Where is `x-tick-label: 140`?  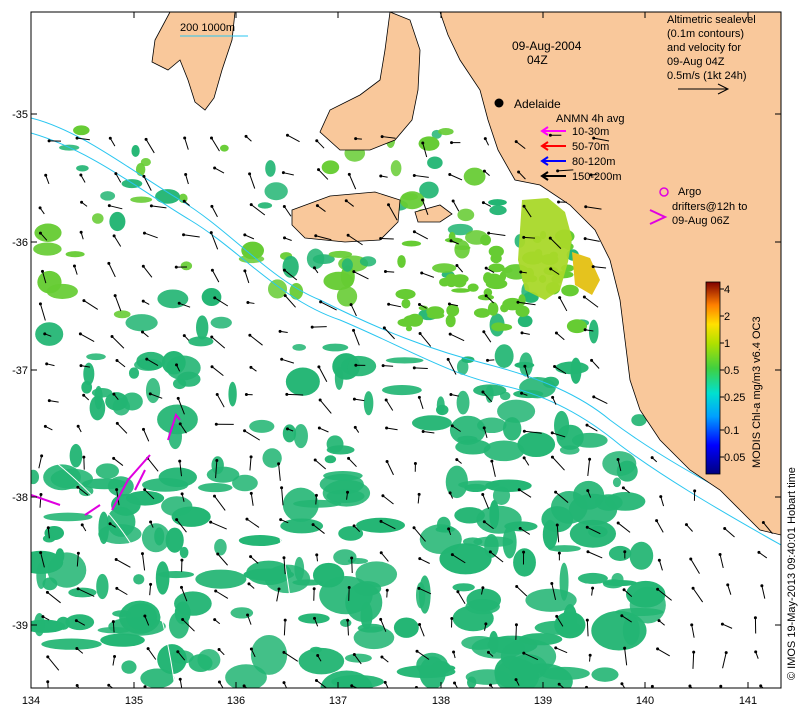
x-tick-label: 140 is located at coordinates (645, 701).